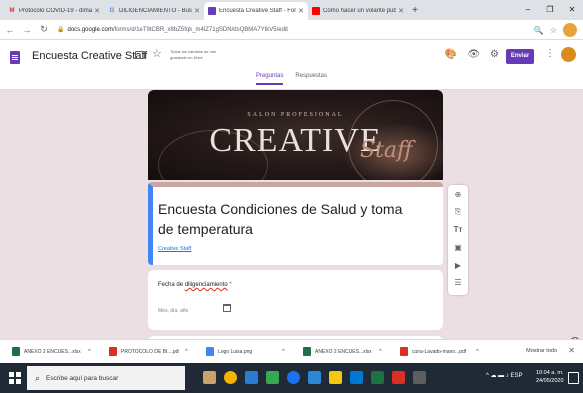  I want to click on windows-start-icon, so click(15, 378).